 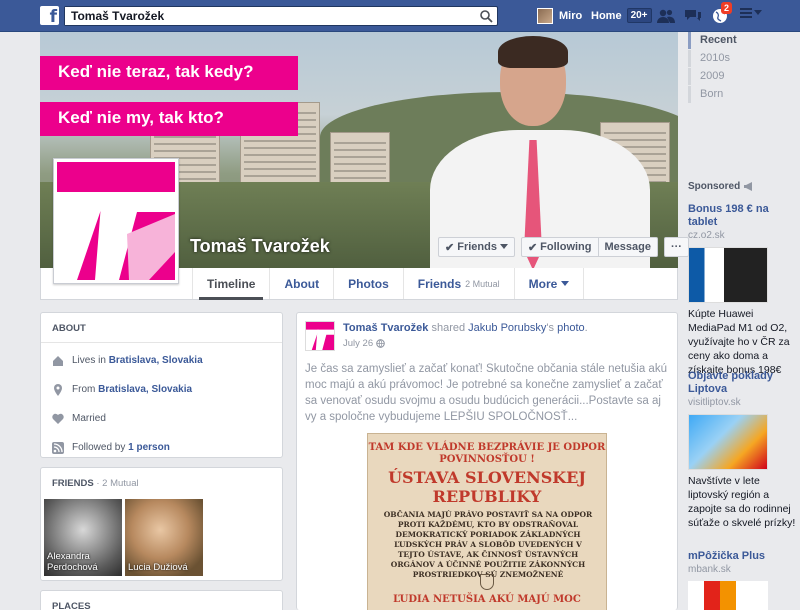 I want to click on ad-url: mbank.sk, so click(x=709, y=569).